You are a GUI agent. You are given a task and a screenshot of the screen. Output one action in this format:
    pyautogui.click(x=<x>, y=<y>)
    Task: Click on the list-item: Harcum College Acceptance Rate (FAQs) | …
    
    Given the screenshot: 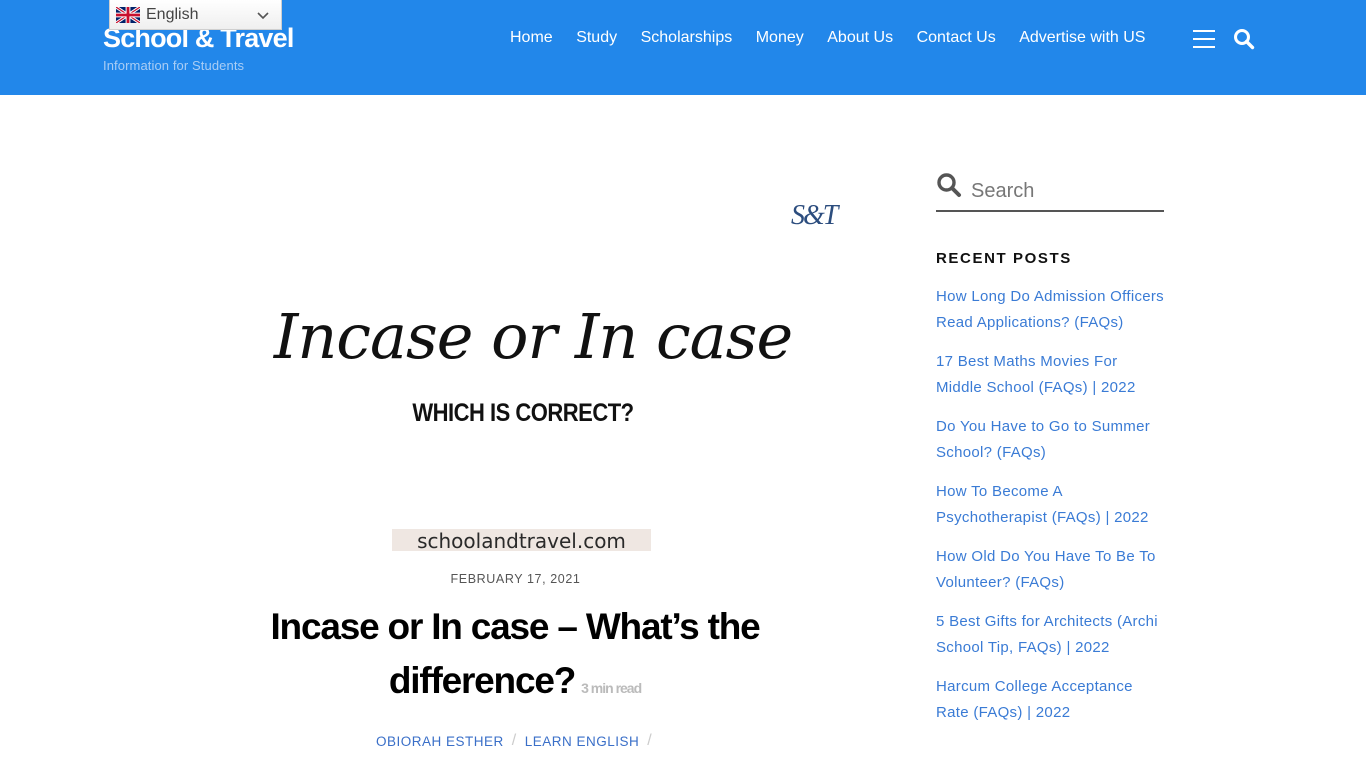 What is the action you would take?
    pyautogui.click(x=1050, y=700)
    